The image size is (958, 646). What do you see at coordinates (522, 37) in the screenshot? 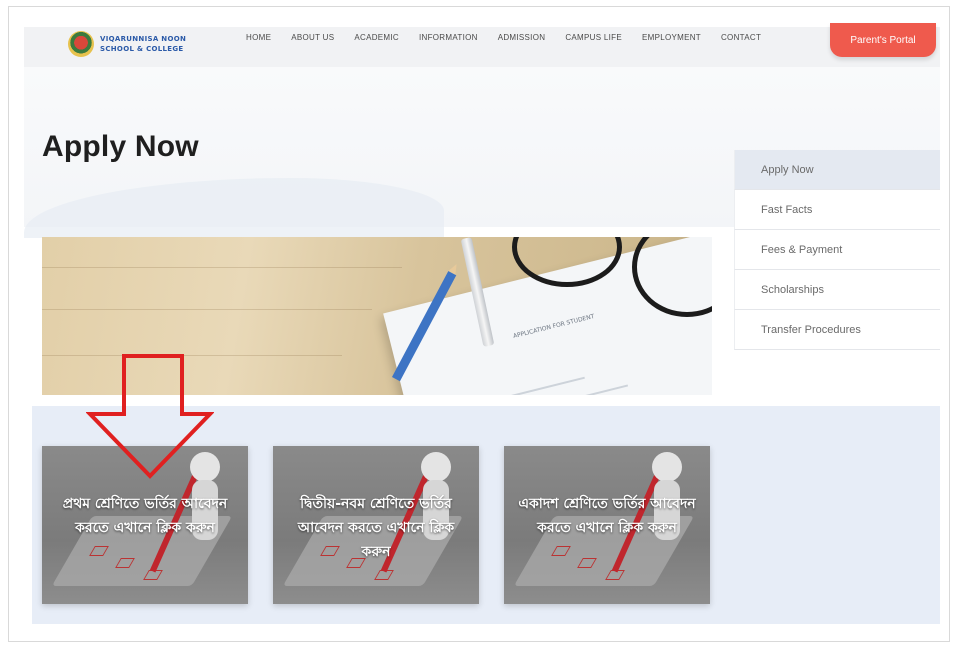
I see `nav-admission: ADMISSION` at bounding box center [522, 37].